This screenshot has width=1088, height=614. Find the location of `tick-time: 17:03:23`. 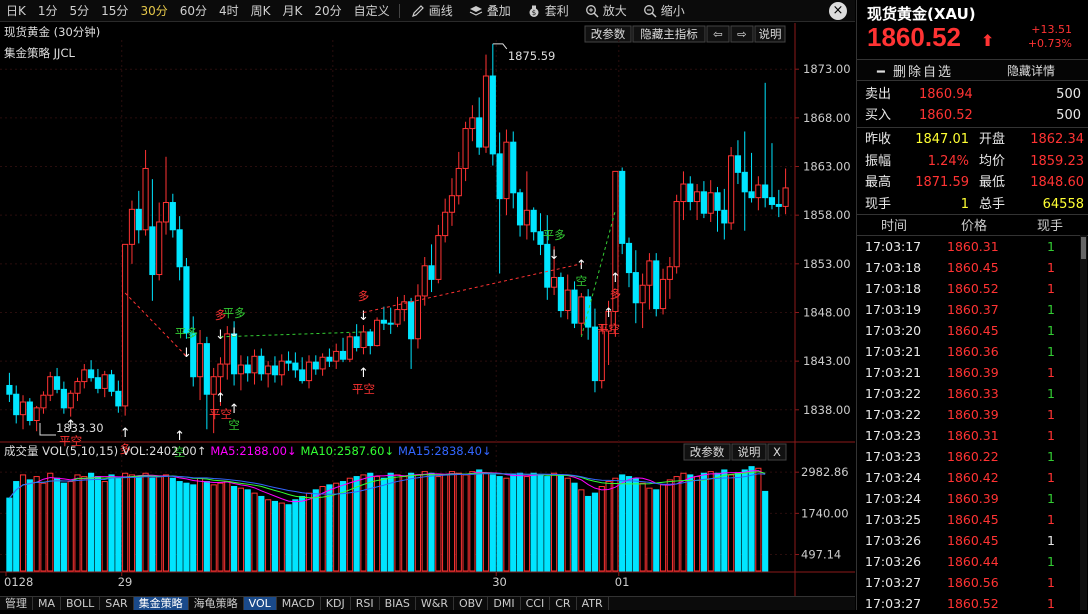

tick-time: 17:03:23 is located at coordinates (893, 435).